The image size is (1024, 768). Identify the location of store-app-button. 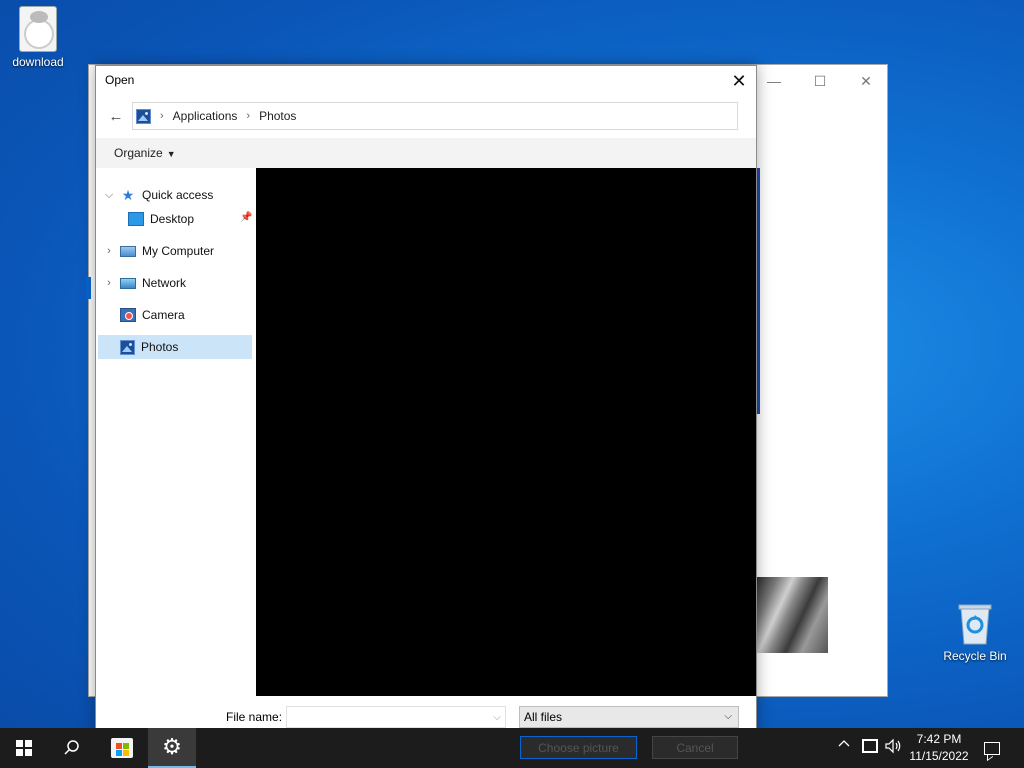
(122, 748).